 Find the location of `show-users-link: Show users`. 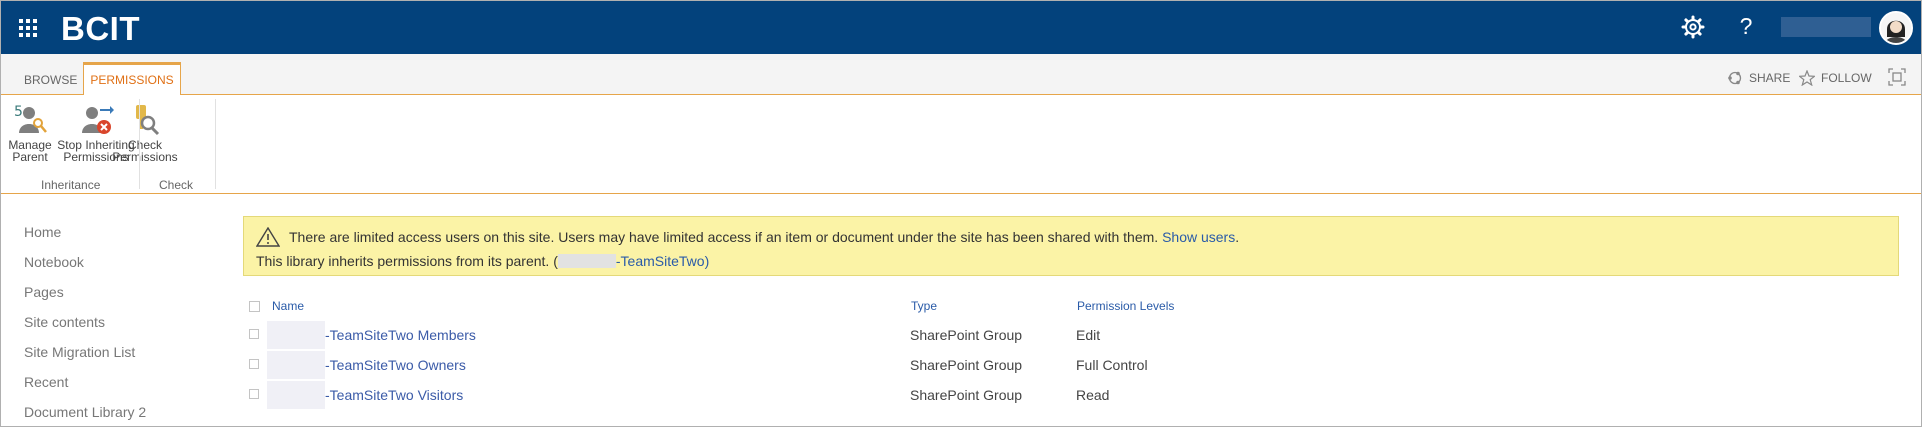

show-users-link: Show users is located at coordinates (1198, 237).